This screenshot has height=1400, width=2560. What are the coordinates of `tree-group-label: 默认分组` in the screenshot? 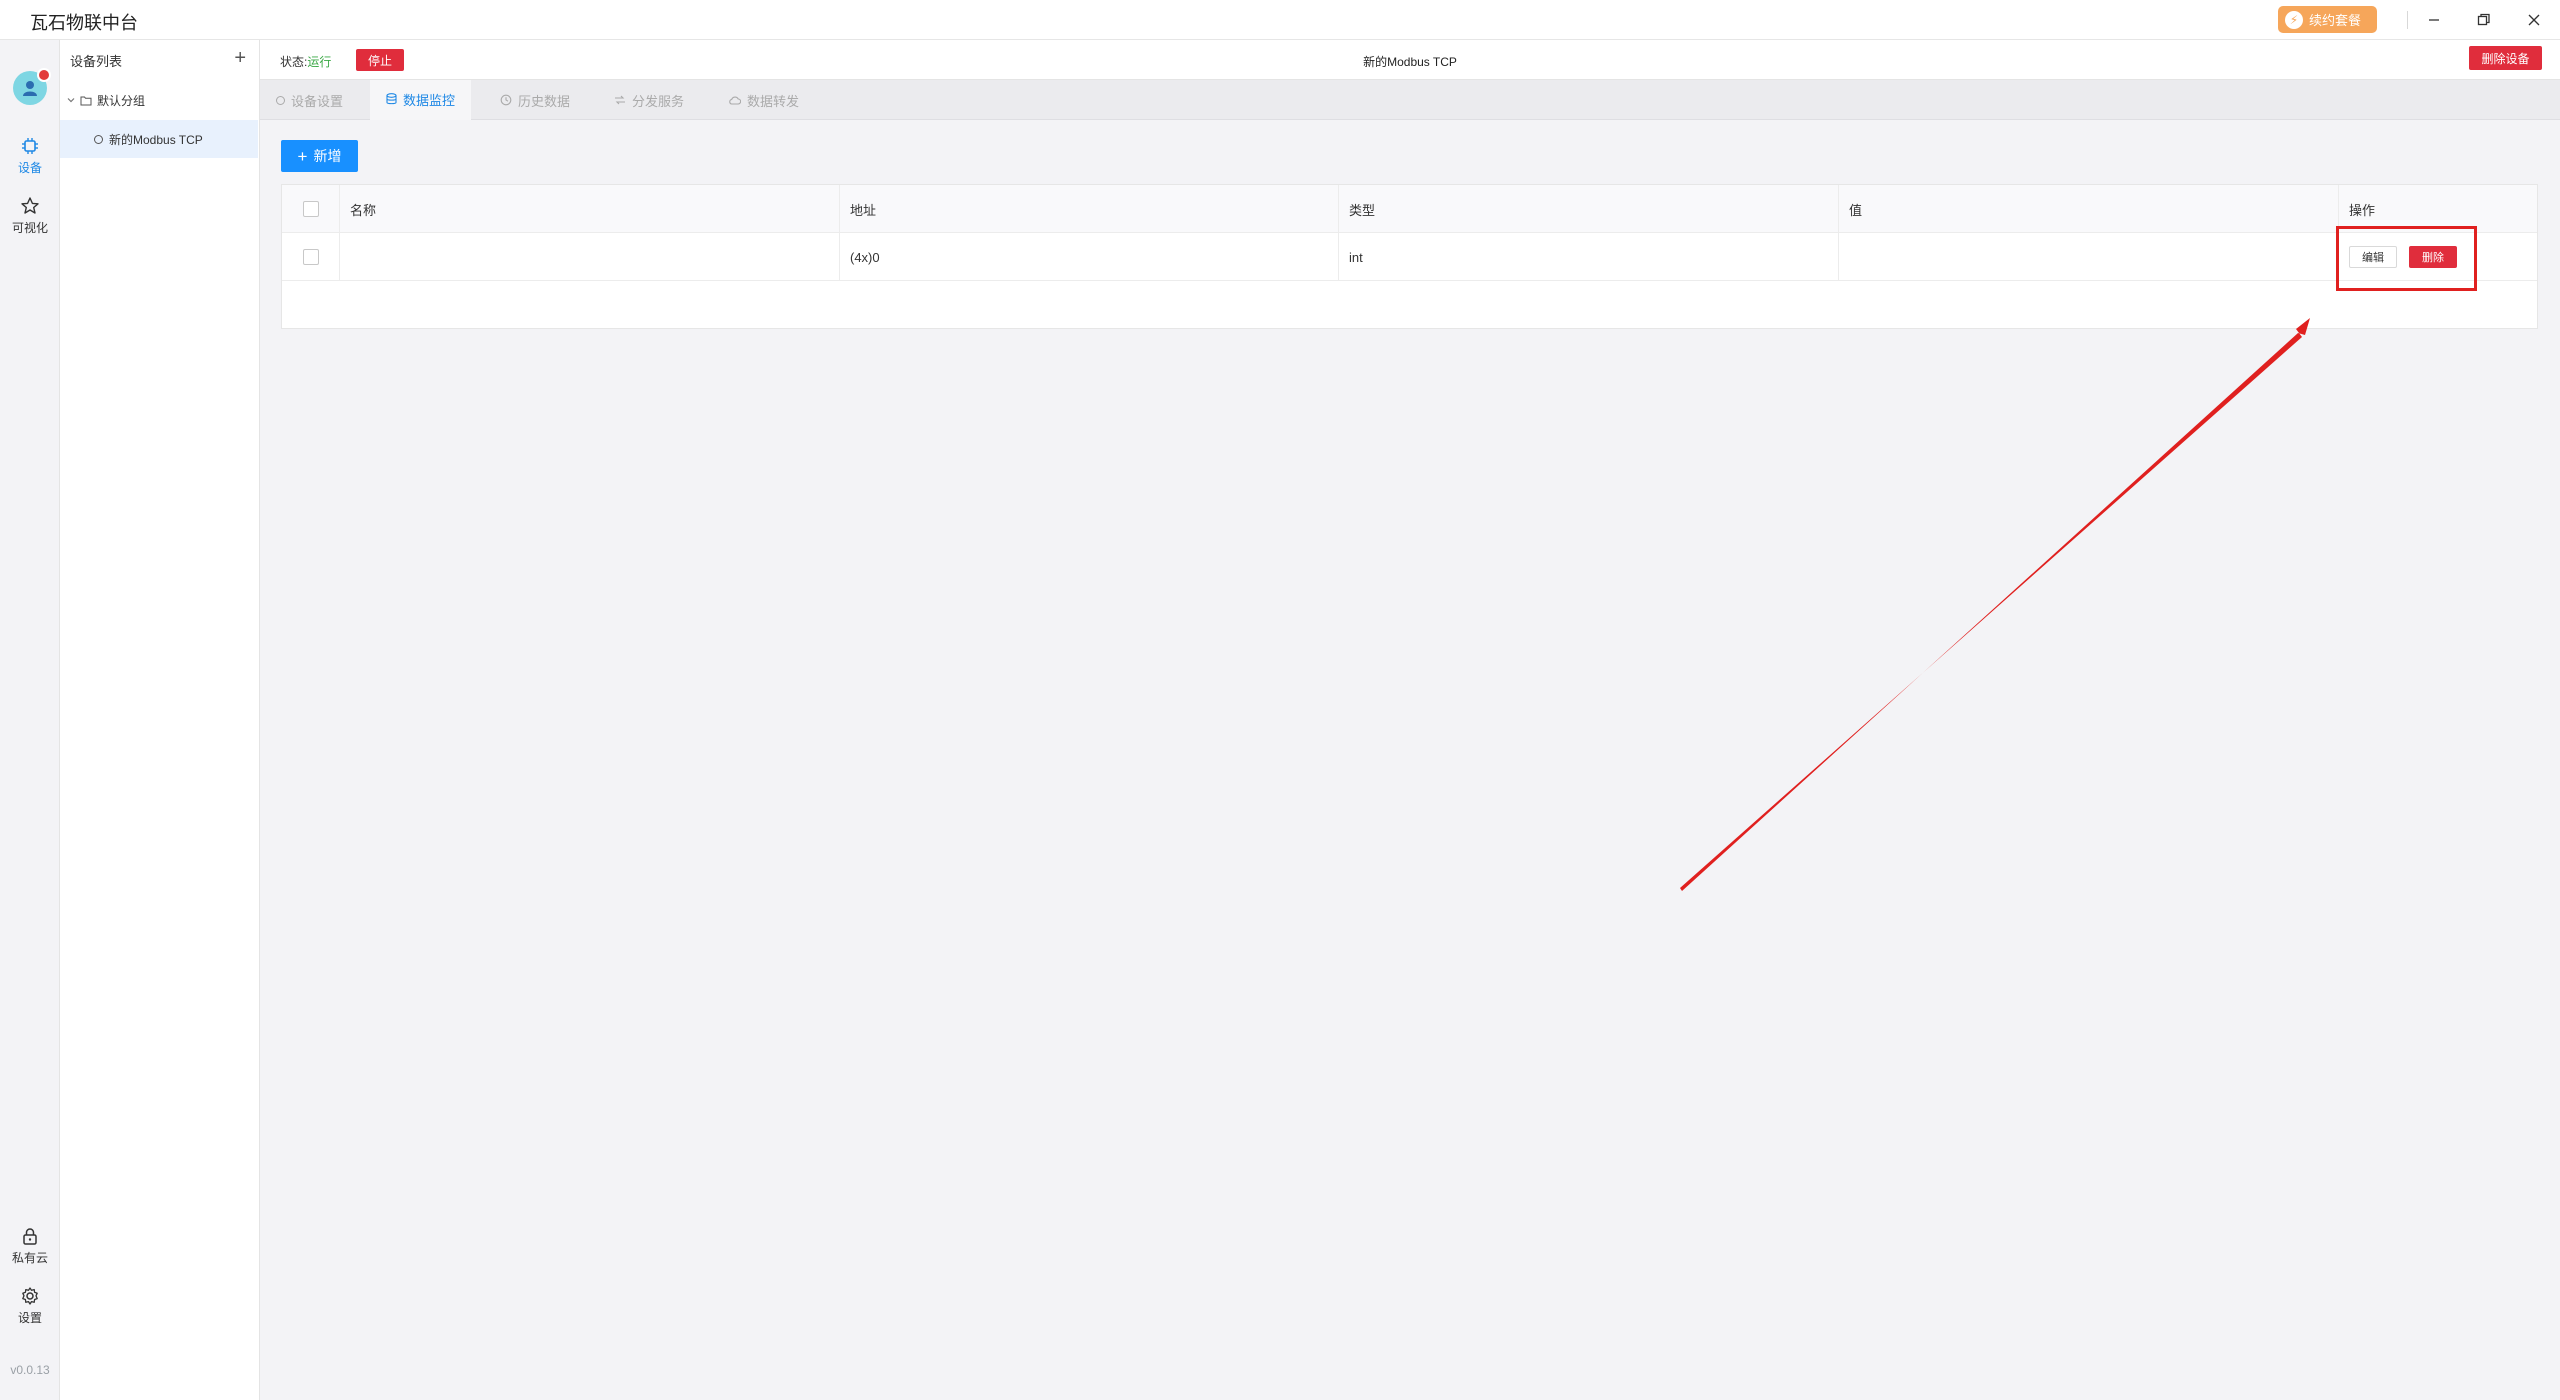 It's located at (121, 100).